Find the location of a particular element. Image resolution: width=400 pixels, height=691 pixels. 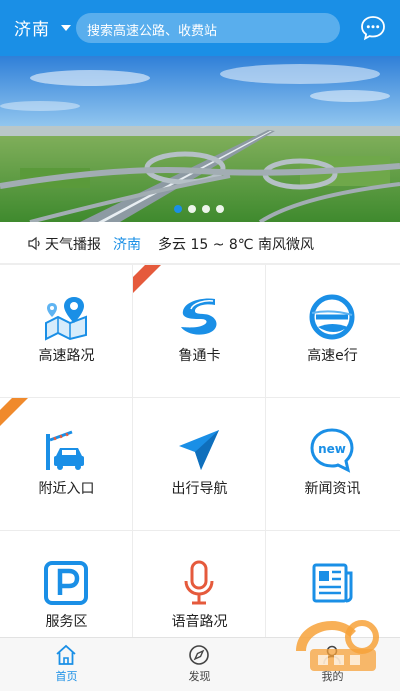

weather-description: 多云 15 ~ 8℃ 南风微风 is located at coordinates (236, 245).